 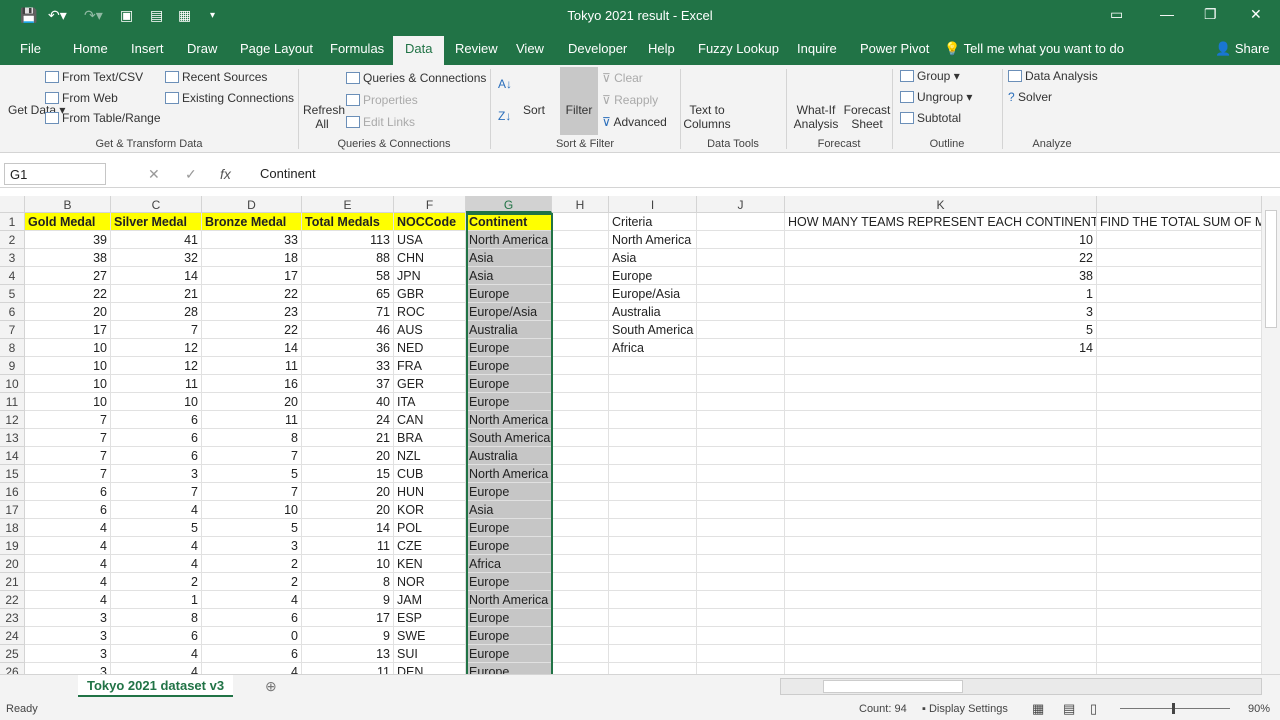 What do you see at coordinates (430, 276) in the screenshot?
I see `cell: JPN` at bounding box center [430, 276].